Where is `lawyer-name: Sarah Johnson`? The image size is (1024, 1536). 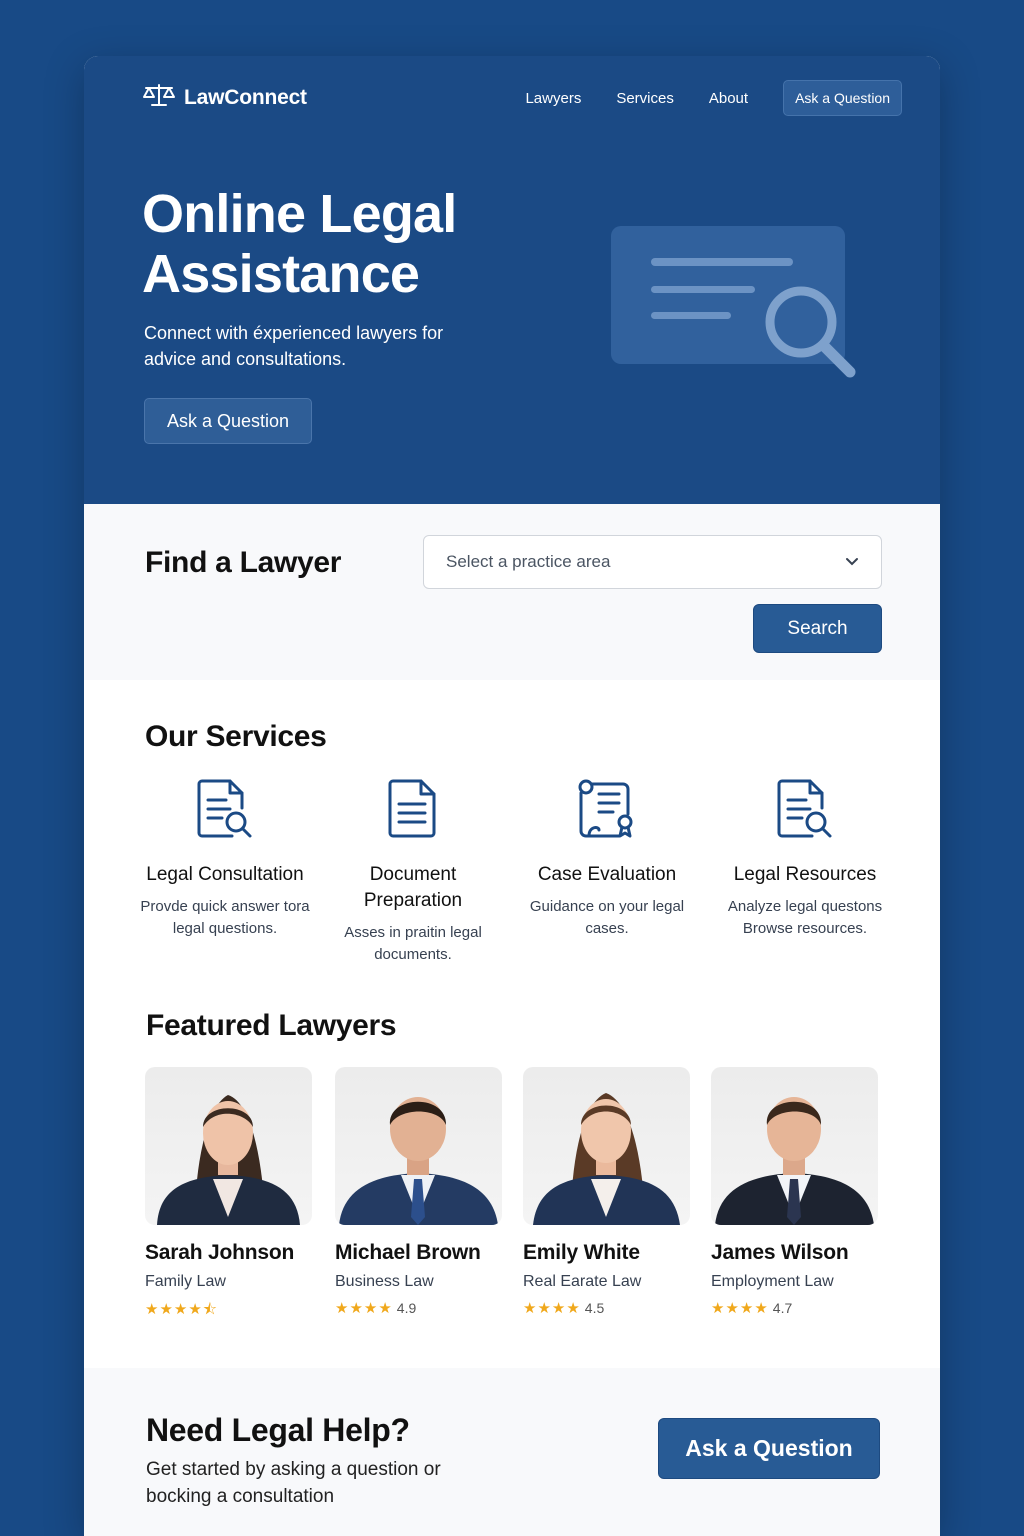
lawyer-name: Sarah Johnson is located at coordinates (220, 1252).